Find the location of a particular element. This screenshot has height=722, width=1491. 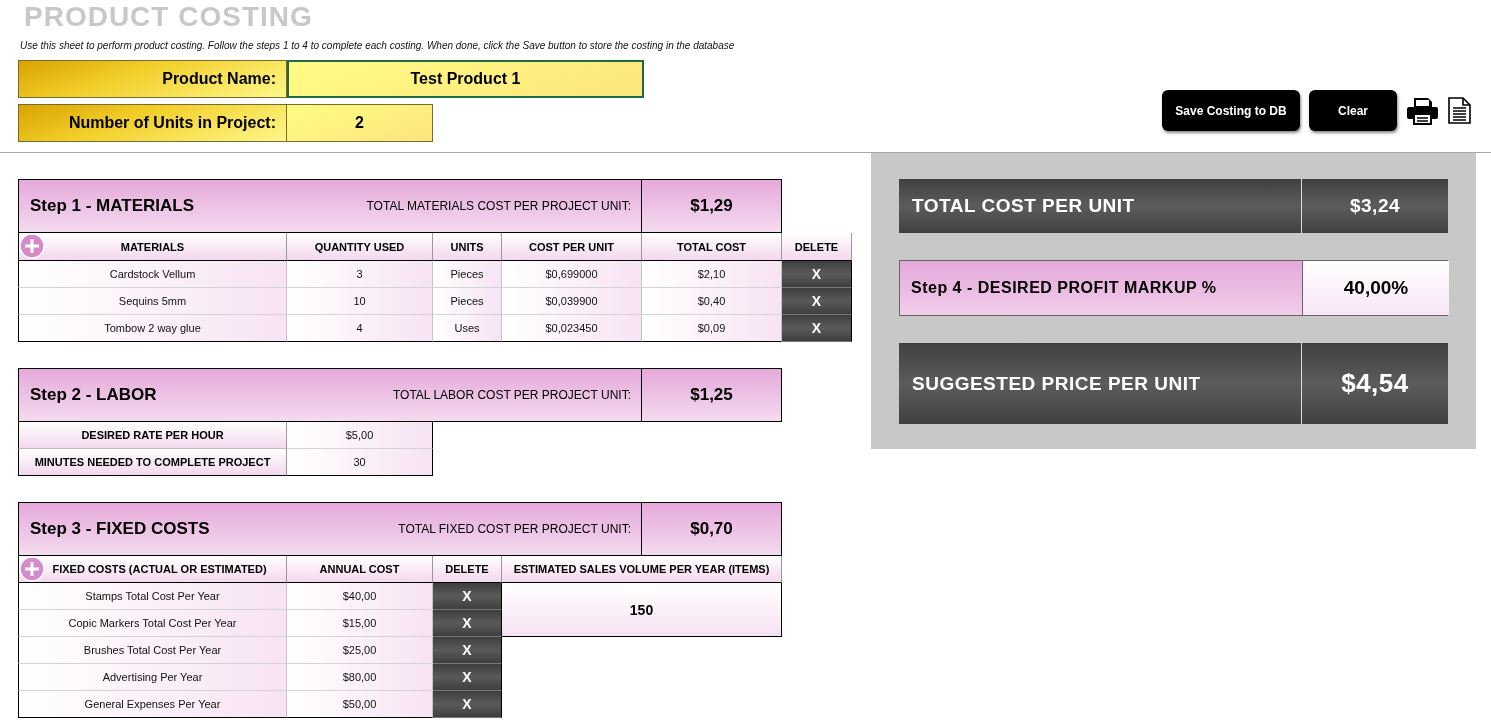

total-value: $1,25 is located at coordinates (712, 395).